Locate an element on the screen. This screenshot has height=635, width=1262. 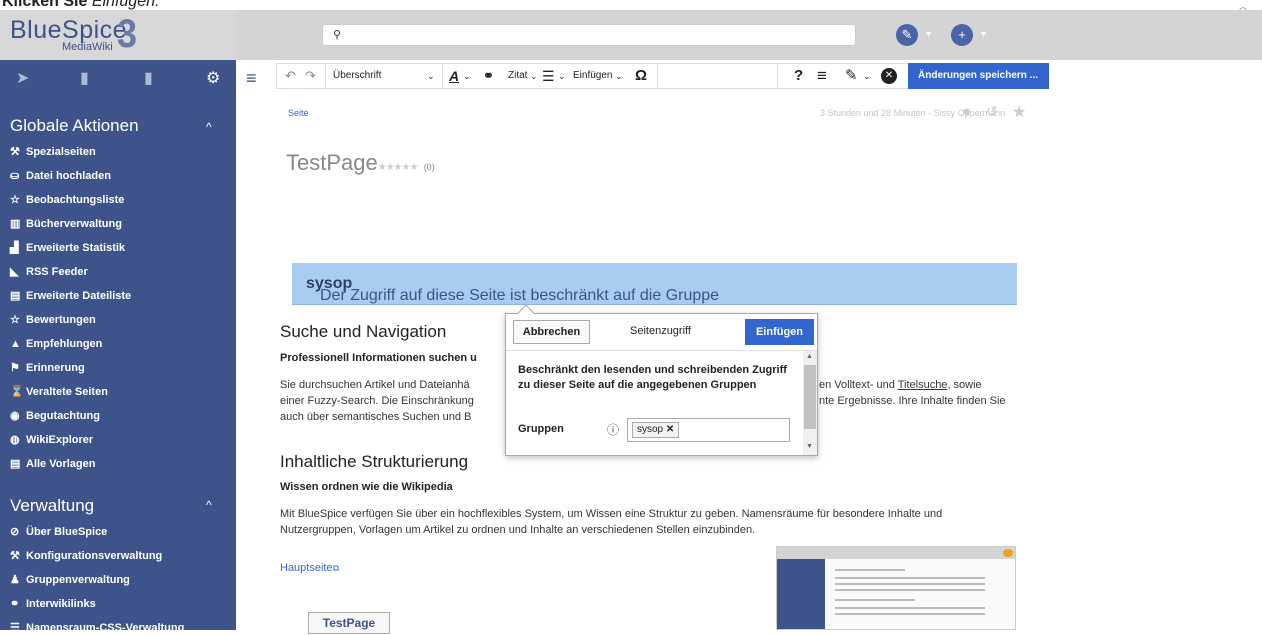
search-input: ⚲ is located at coordinates (589, 35).